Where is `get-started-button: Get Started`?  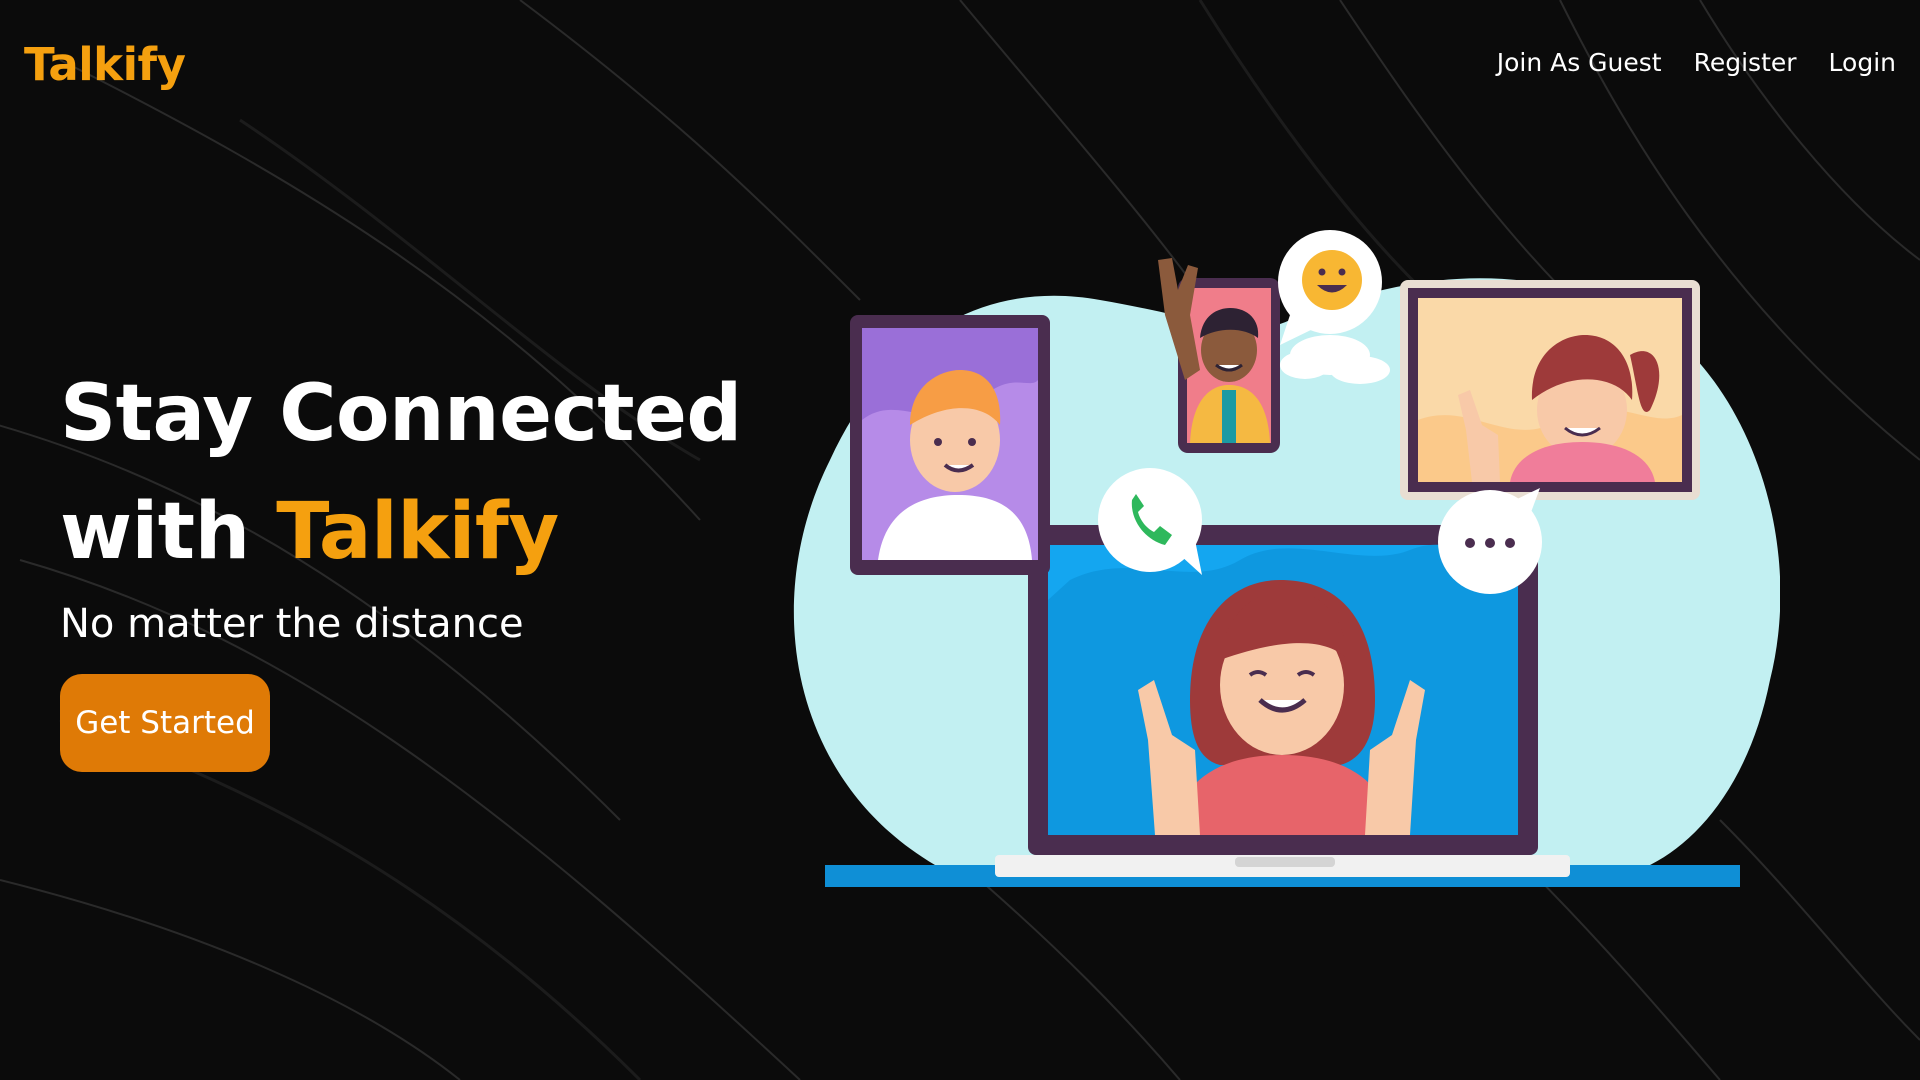
get-started-button: Get Started is located at coordinates (165, 723).